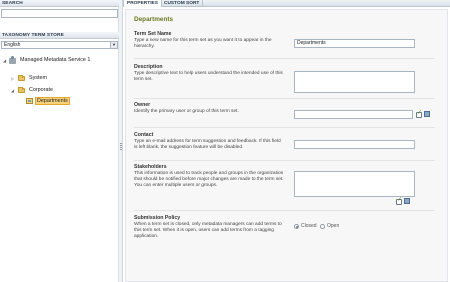 The image size is (450, 282). What do you see at coordinates (55, 60) in the screenshot?
I see `tree-service-label: Managed Metadata Service 1` at bounding box center [55, 60].